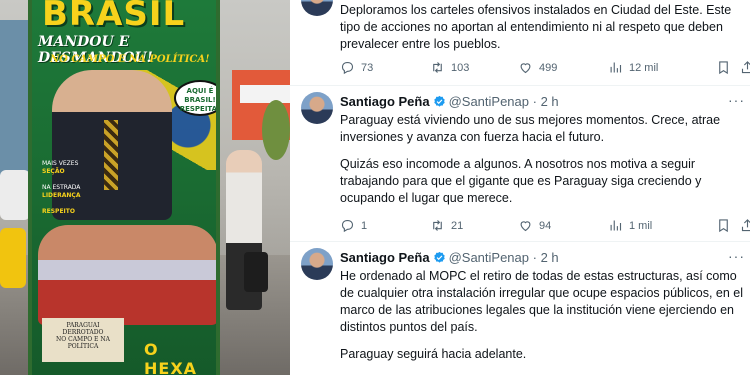 Image resolution: width=750 pixels, height=375 pixels. What do you see at coordinates (13, 258) in the screenshot?
I see `motorcycle` at bounding box center [13, 258].